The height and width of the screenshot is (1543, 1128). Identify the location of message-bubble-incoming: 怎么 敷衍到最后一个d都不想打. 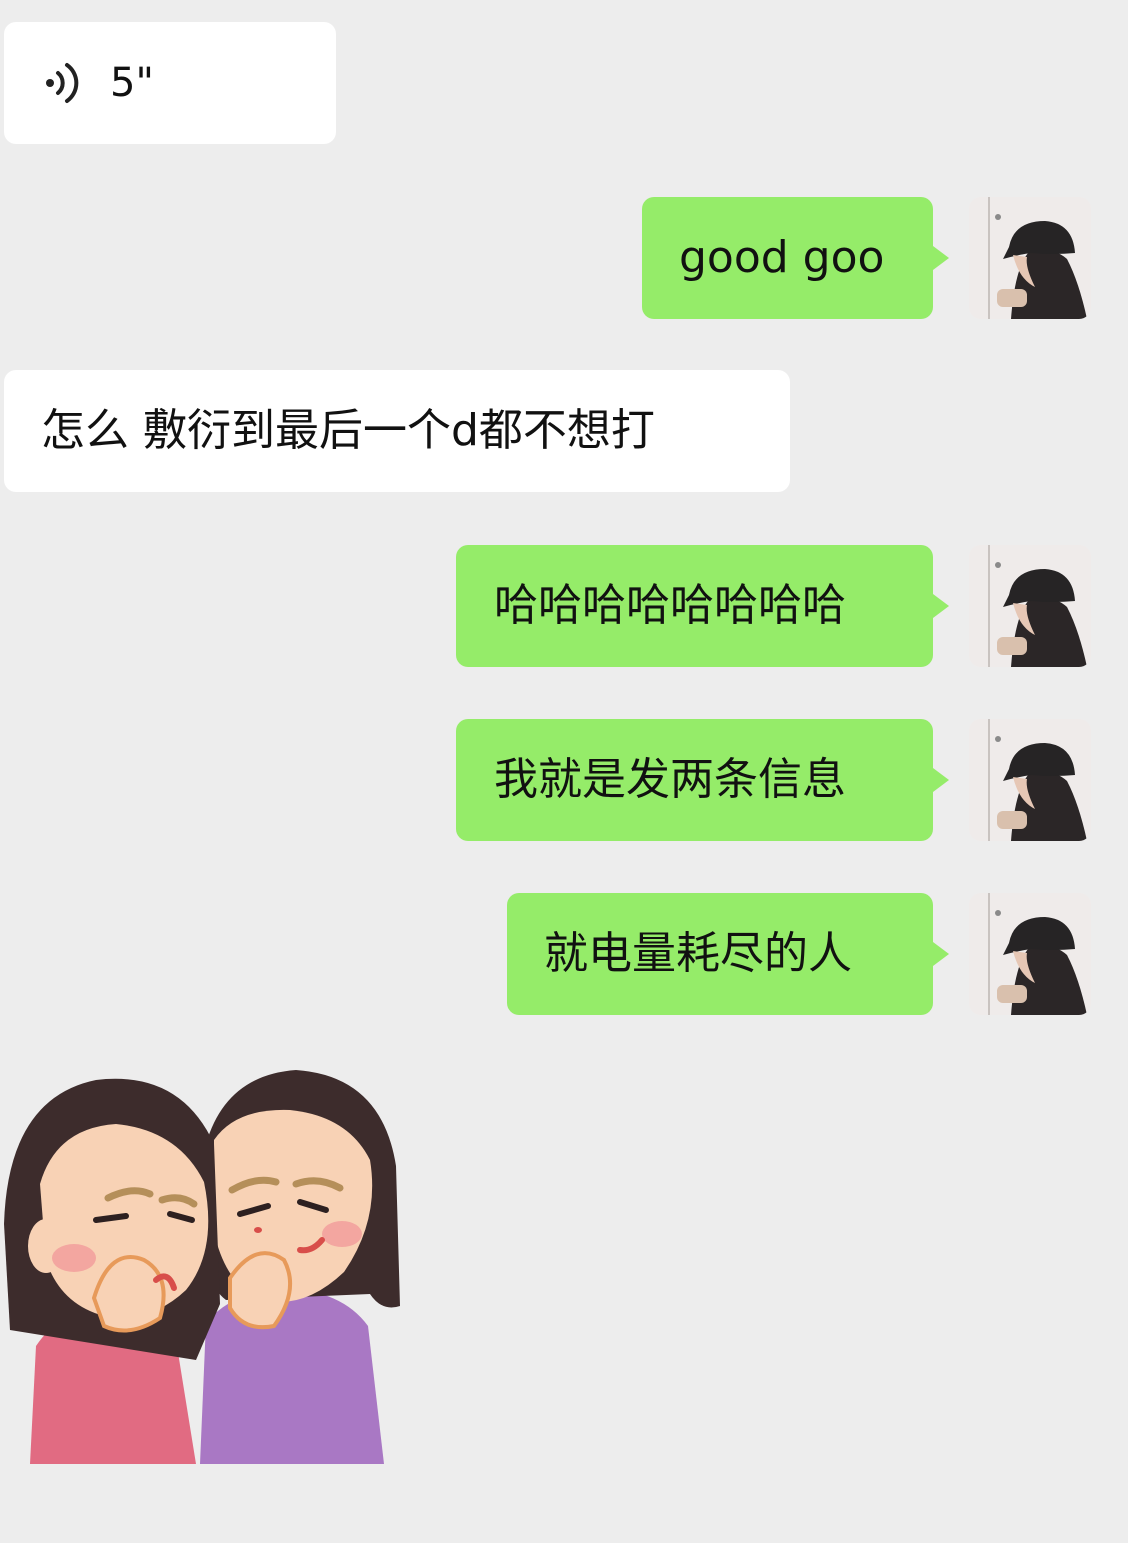
(397, 431).